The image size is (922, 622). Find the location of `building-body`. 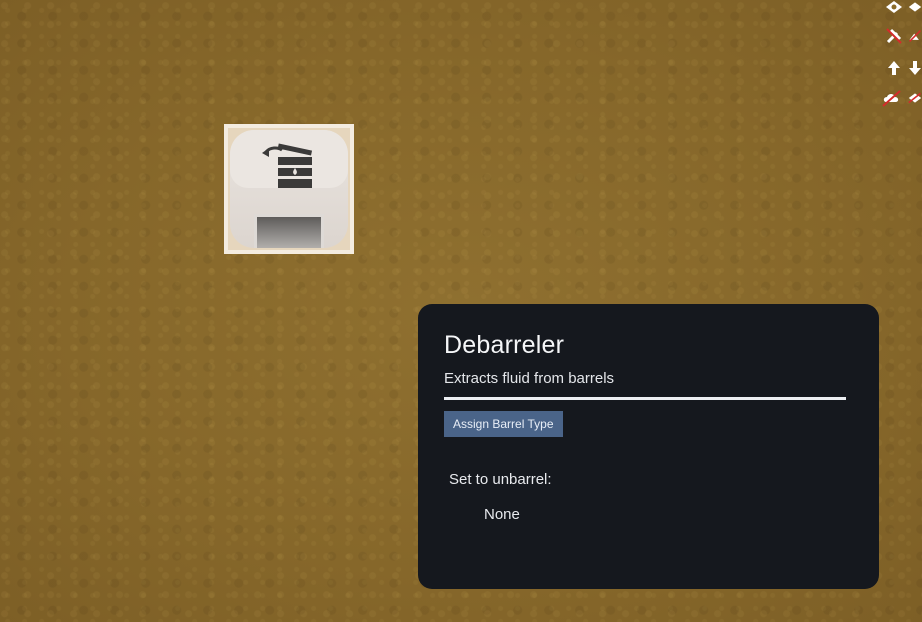

building-body is located at coordinates (289, 189).